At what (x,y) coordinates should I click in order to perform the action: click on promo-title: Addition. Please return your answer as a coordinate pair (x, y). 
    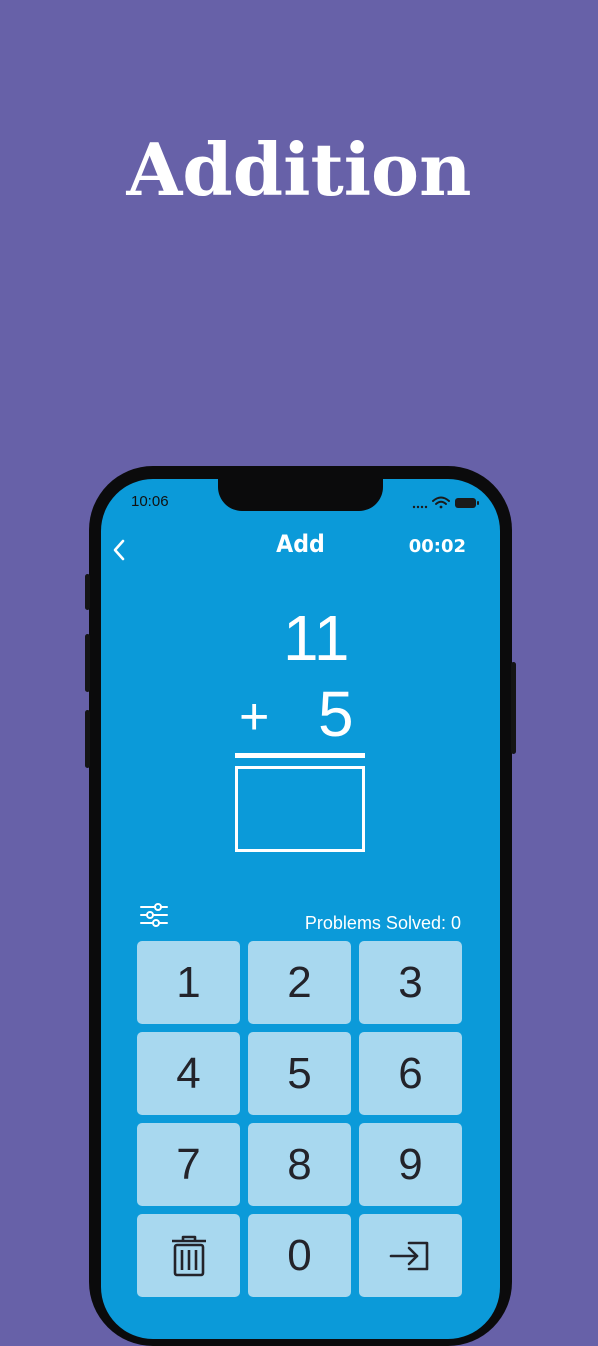
    Looking at the image, I should click on (299, 169).